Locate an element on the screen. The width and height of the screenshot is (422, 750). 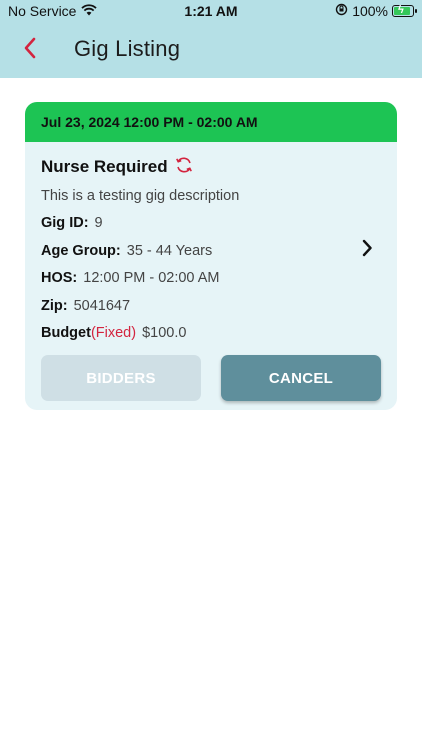
gig-description-row: This is a testing gig description is located at coordinates (211, 196).